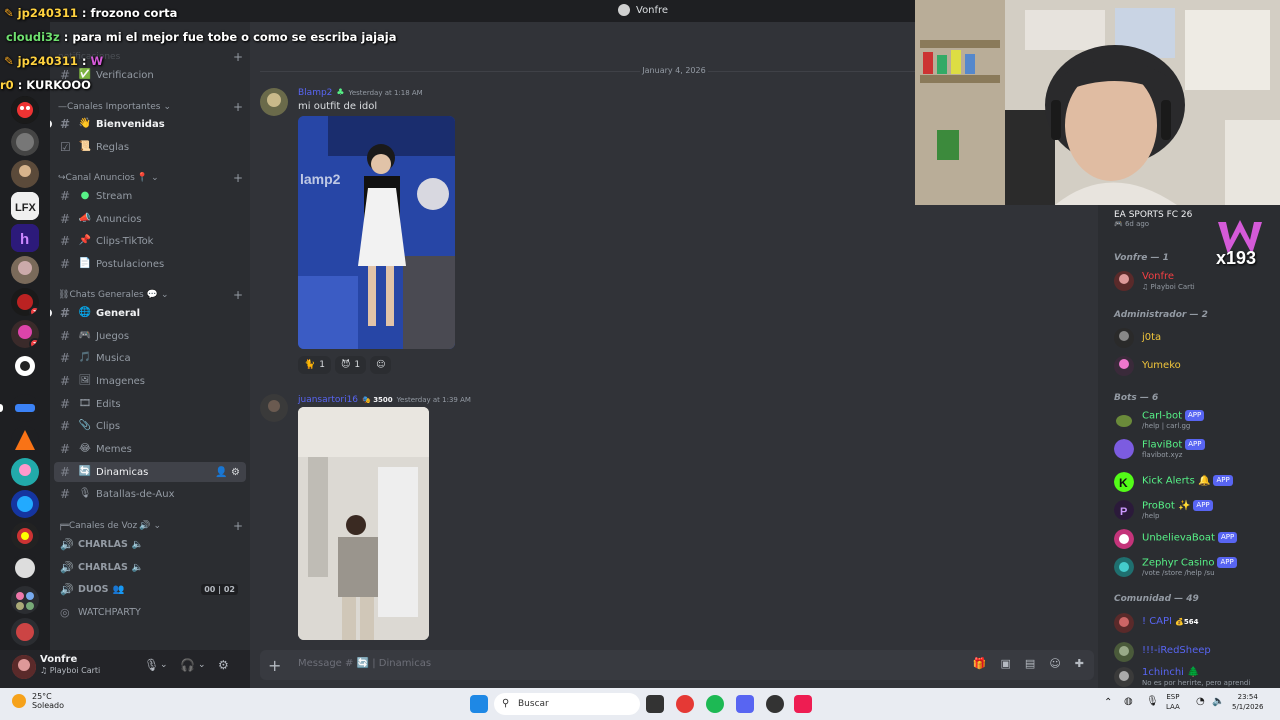 This screenshot has width=1280, height=720. What do you see at coordinates (567, 704) in the screenshot?
I see `taskbar-search: ⚲ Buscar` at bounding box center [567, 704].